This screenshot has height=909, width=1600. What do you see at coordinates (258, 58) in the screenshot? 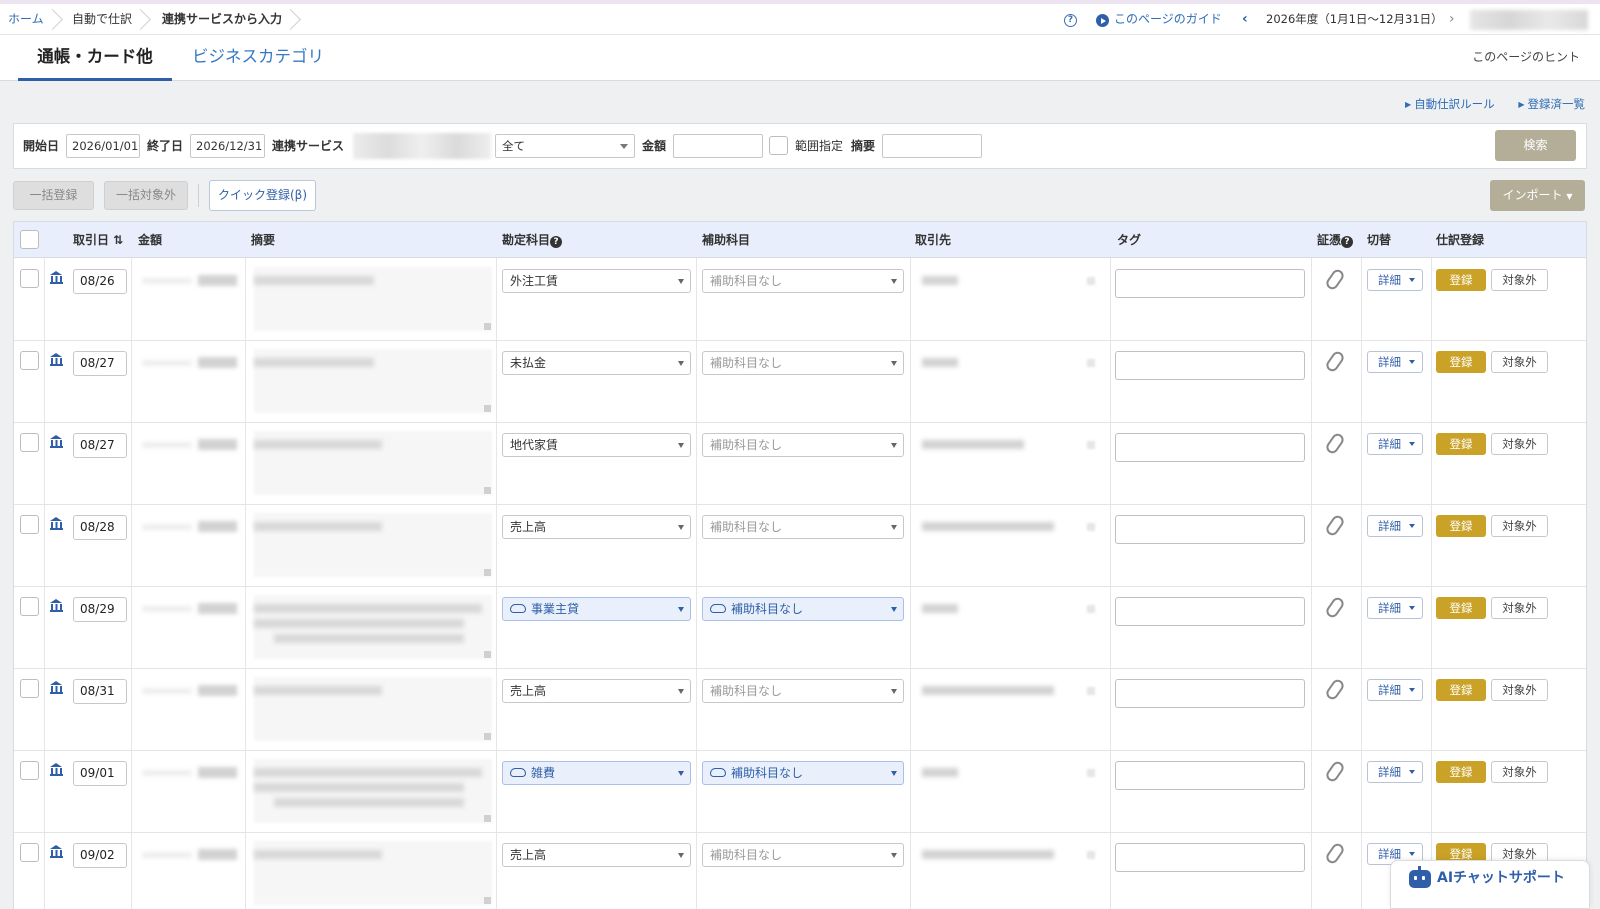
I see `tab-business-category: ビジネスカテゴリ` at bounding box center [258, 58].